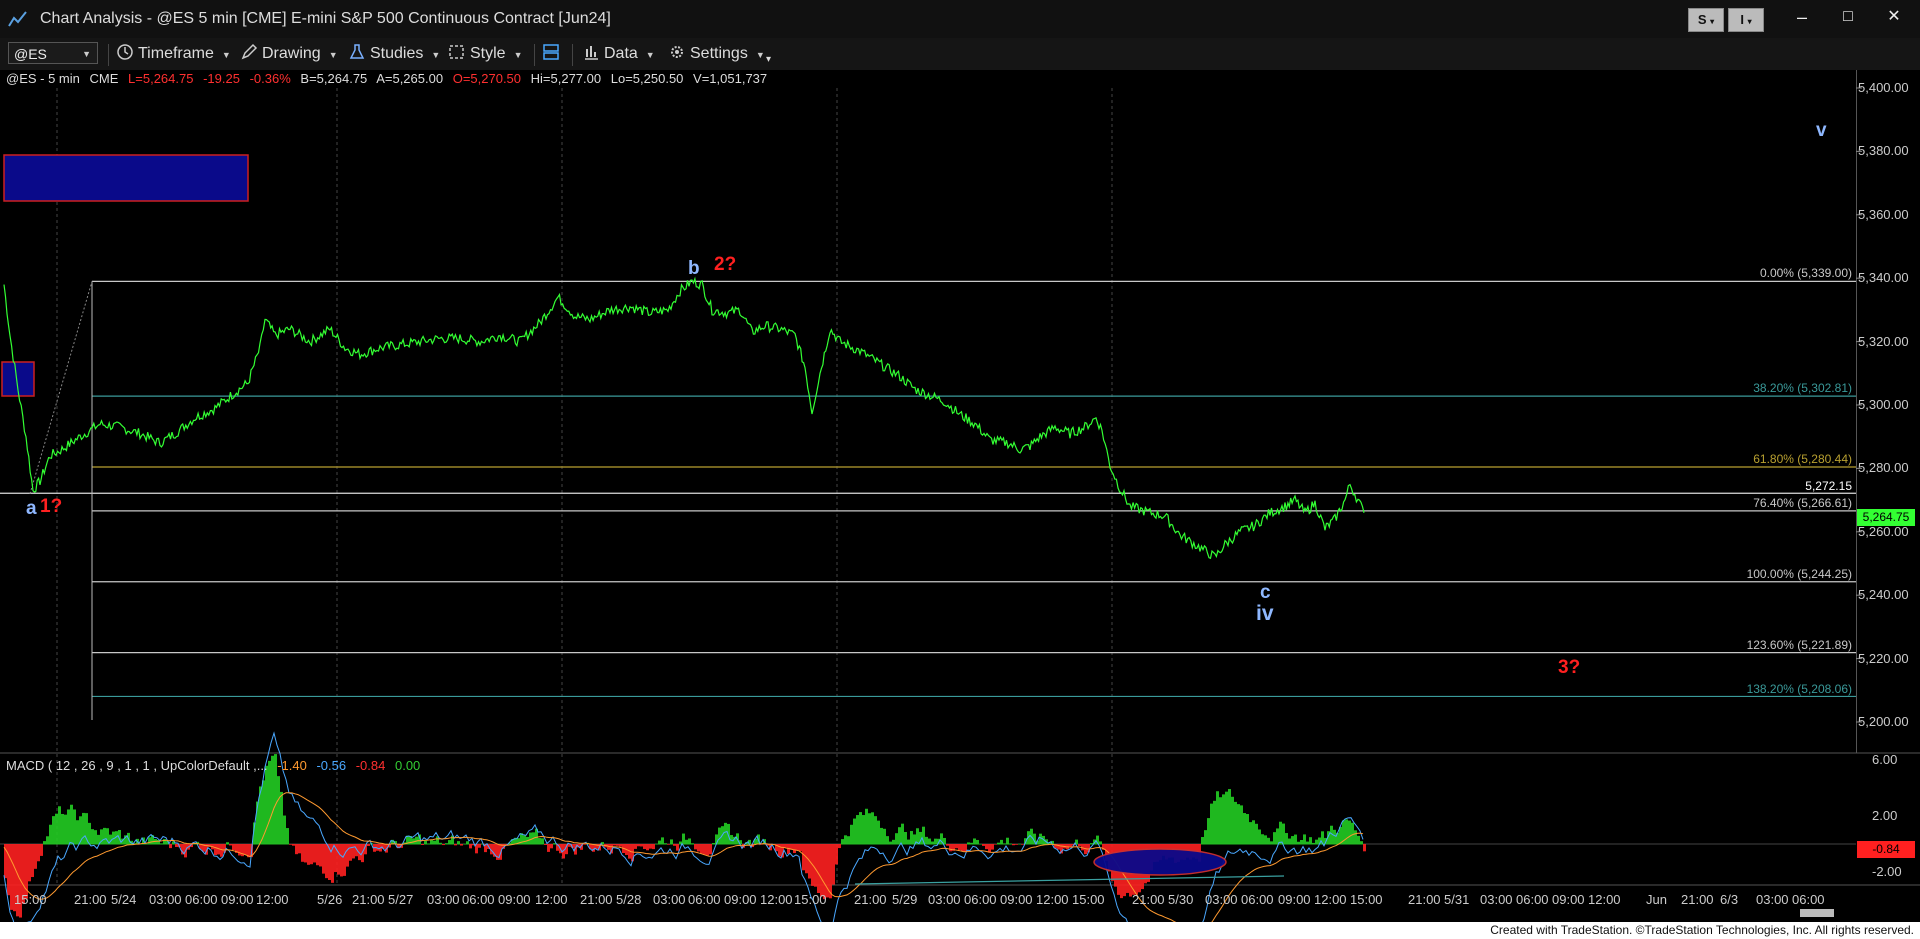 The image size is (1920, 939). What do you see at coordinates (551, 899) in the screenshot?
I see `time-axis-label: 12:00` at bounding box center [551, 899].